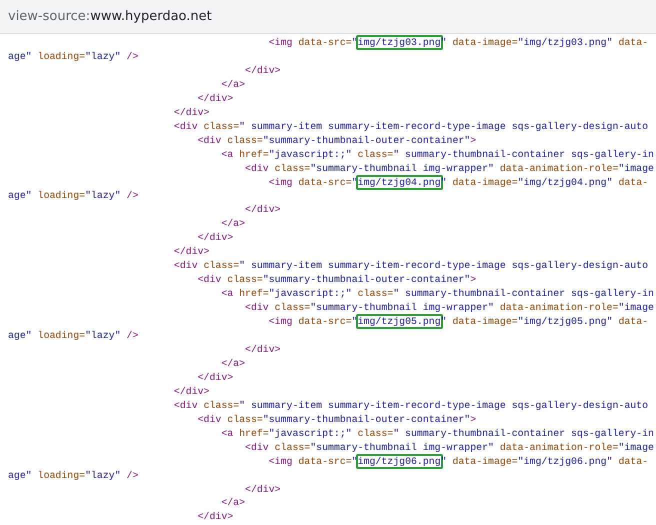 The height and width of the screenshot is (525, 656). Describe the element at coordinates (544, 42) in the screenshot. I see `code-text: " data-image="img/tzjg03.png" data-` at that location.